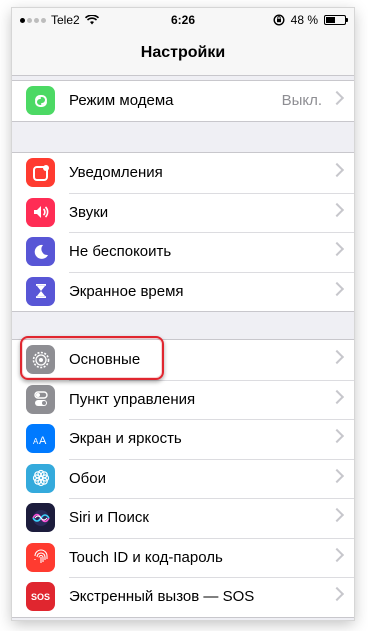 This screenshot has width=368, height=631. What do you see at coordinates (40, 517) in the screenshot?
I see `siri-icon` at bounding box center [40, 517].